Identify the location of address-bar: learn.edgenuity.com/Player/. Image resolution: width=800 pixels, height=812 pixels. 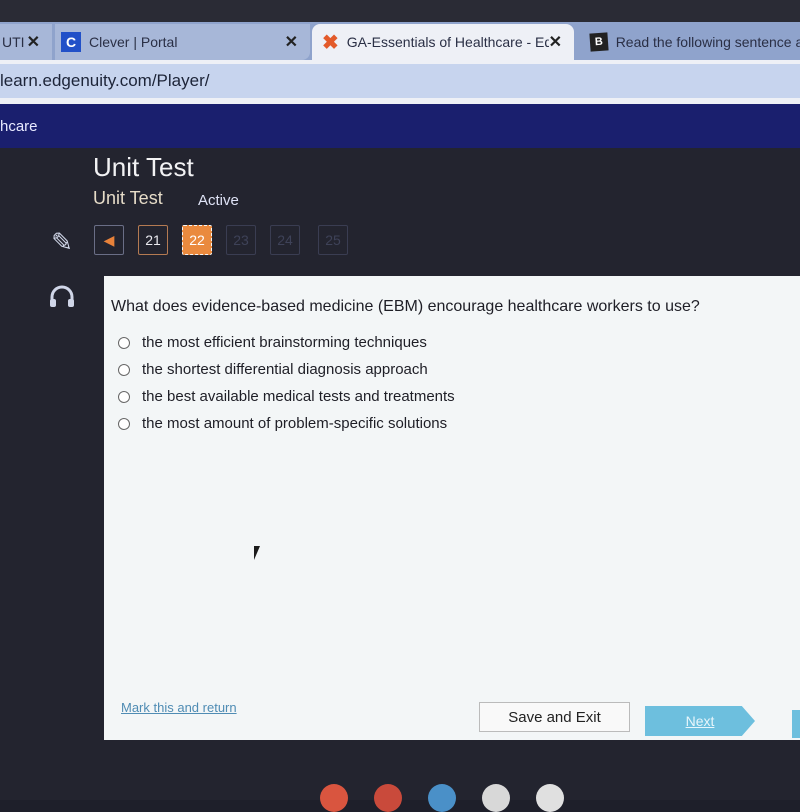
(400, 82).